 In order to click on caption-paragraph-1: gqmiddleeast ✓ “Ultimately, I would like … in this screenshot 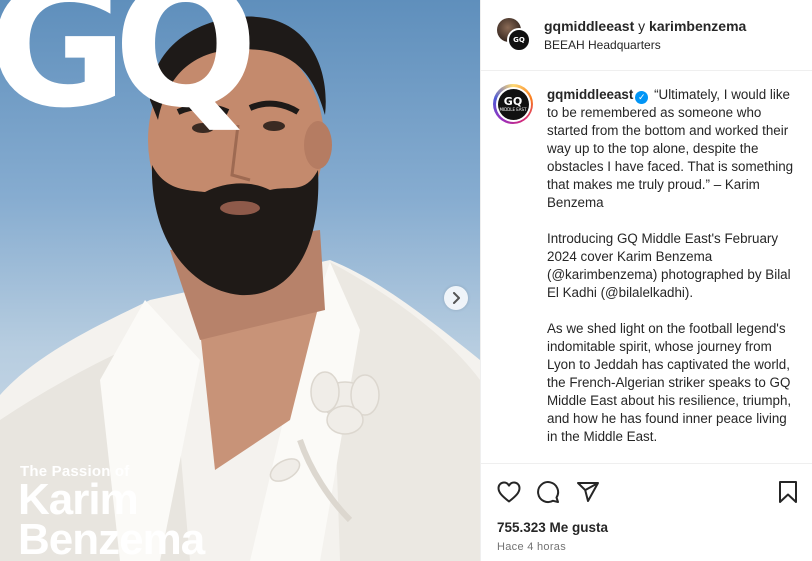, I will do `click(672, 149)`.